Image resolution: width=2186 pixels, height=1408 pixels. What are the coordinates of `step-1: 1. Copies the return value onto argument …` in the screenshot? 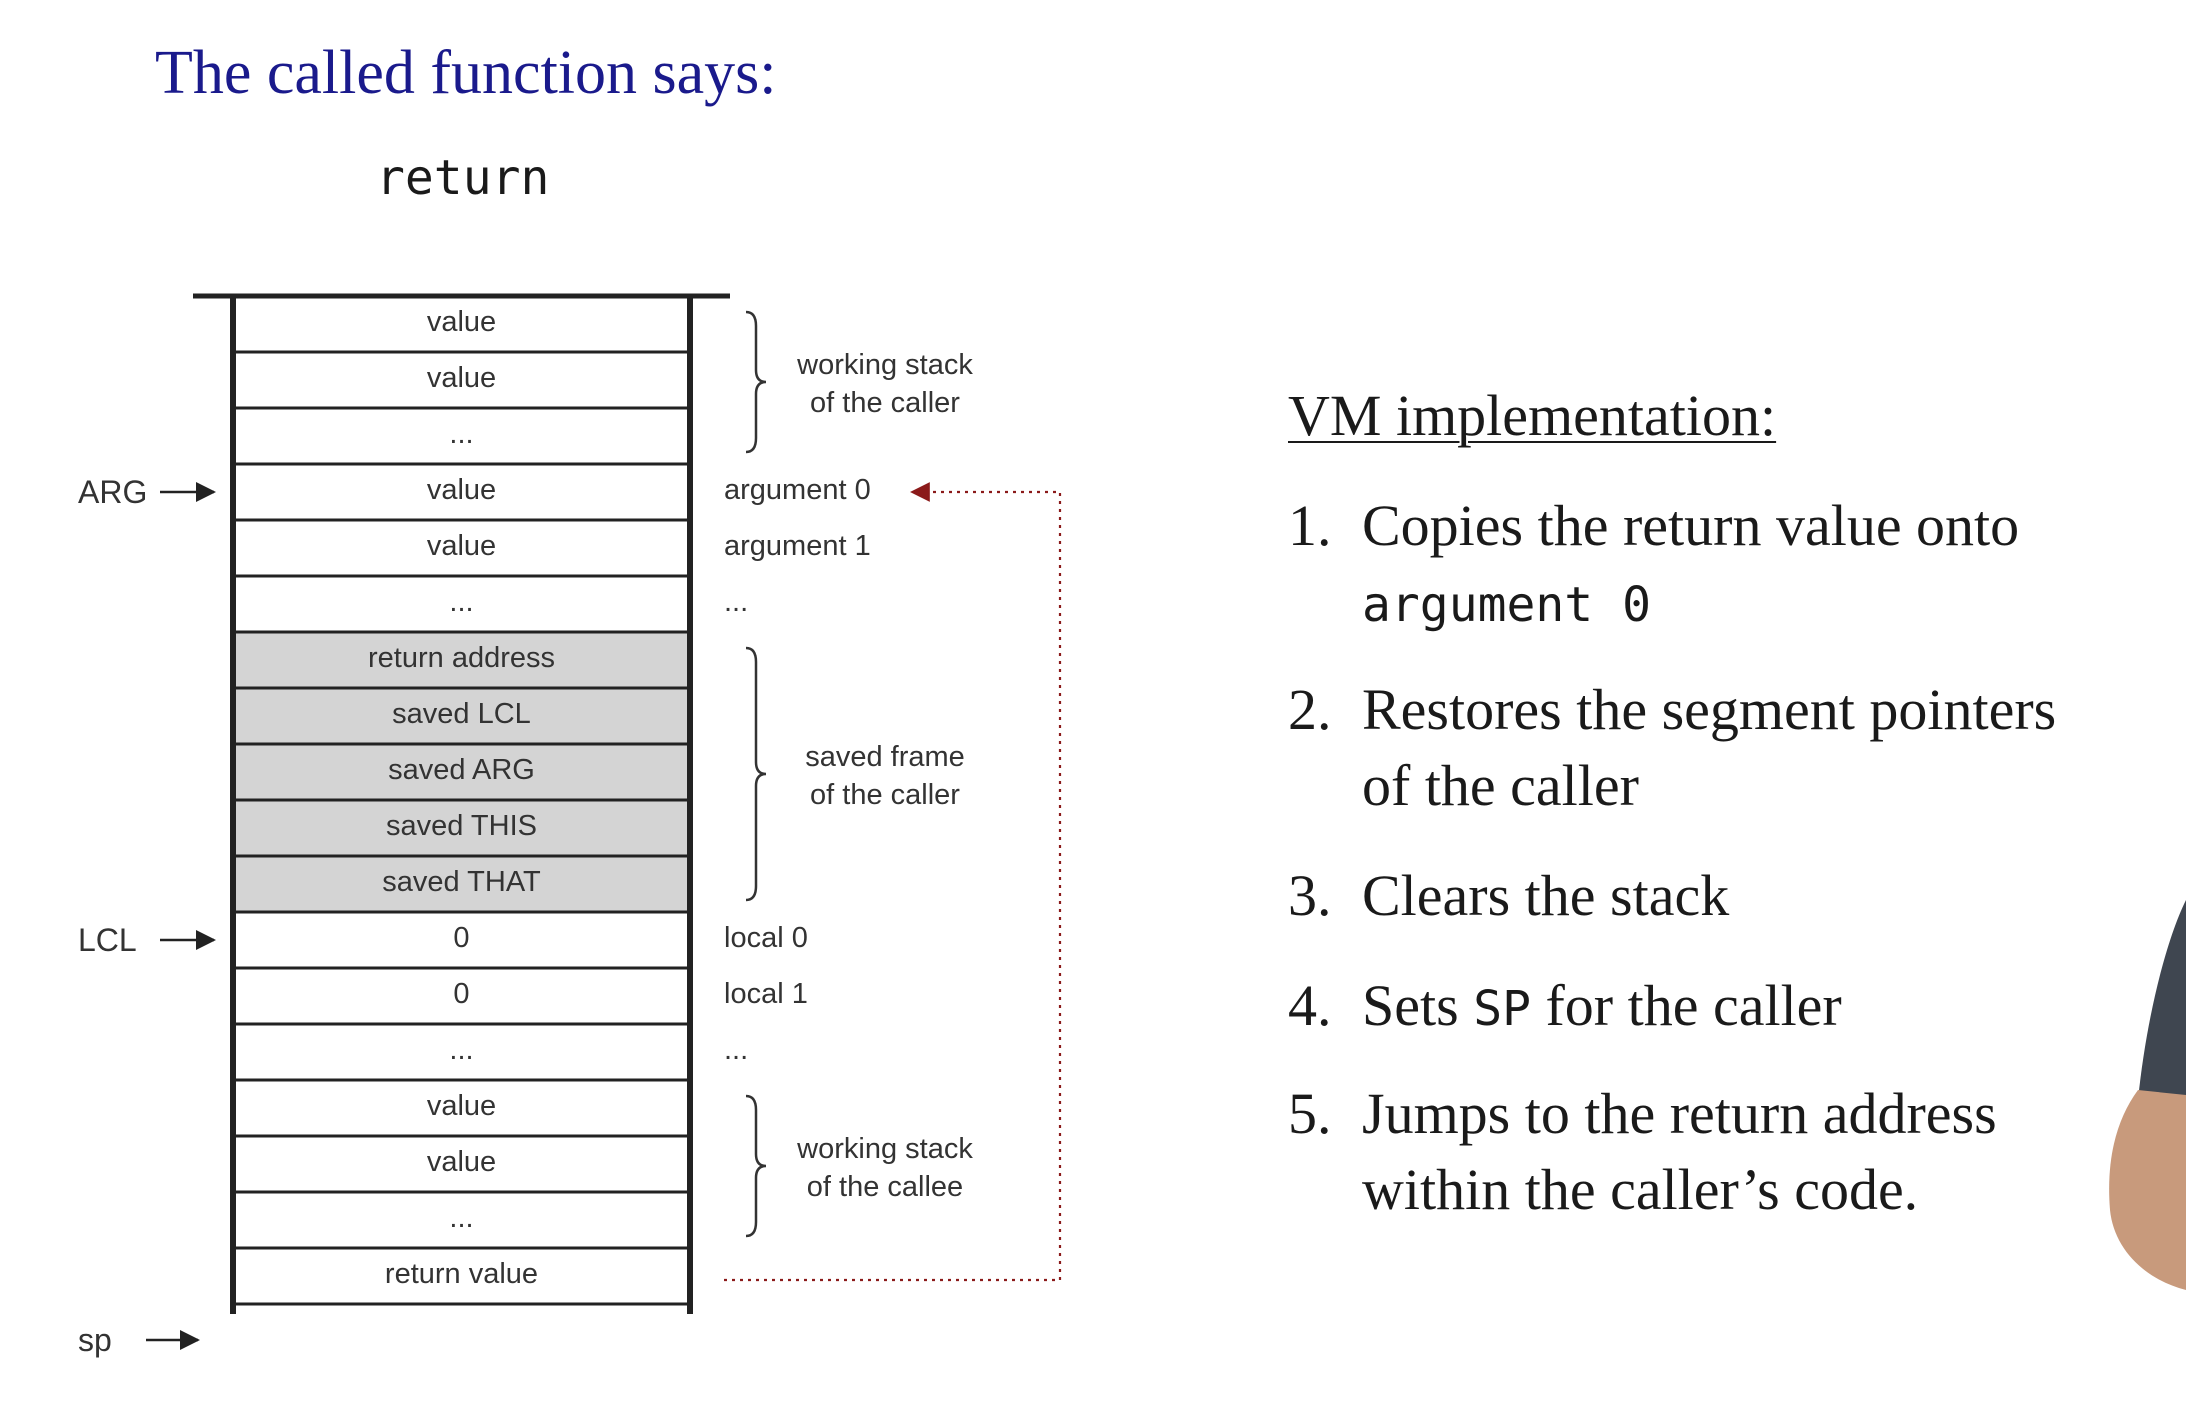 It's located at (1653, 565).